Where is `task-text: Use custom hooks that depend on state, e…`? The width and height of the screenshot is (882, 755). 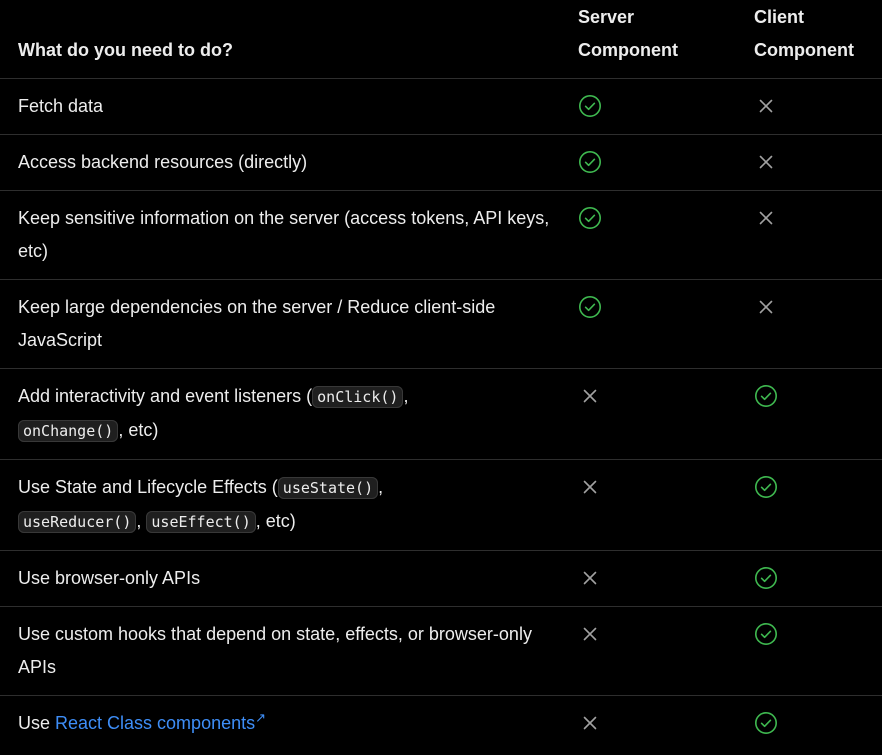
task-text: Use custom hooks that depend on state, e… is located at coordinates (275, 650).